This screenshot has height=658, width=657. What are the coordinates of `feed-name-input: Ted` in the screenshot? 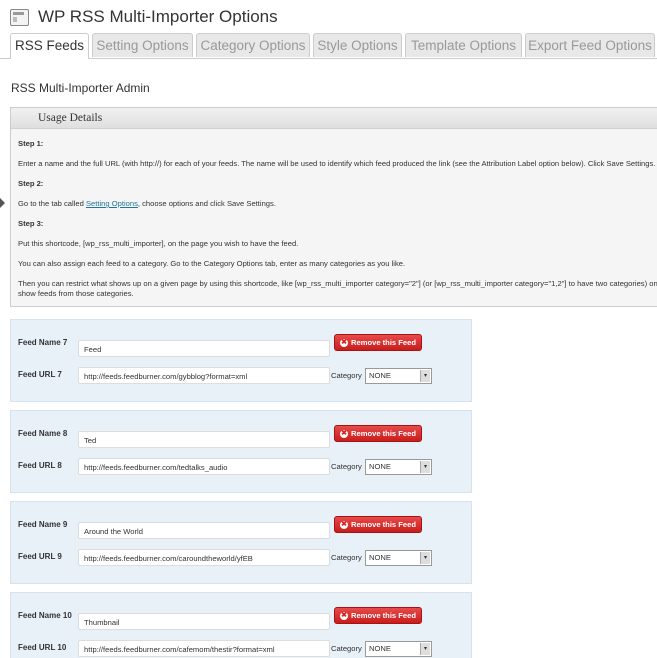 It's located at (204, 439).